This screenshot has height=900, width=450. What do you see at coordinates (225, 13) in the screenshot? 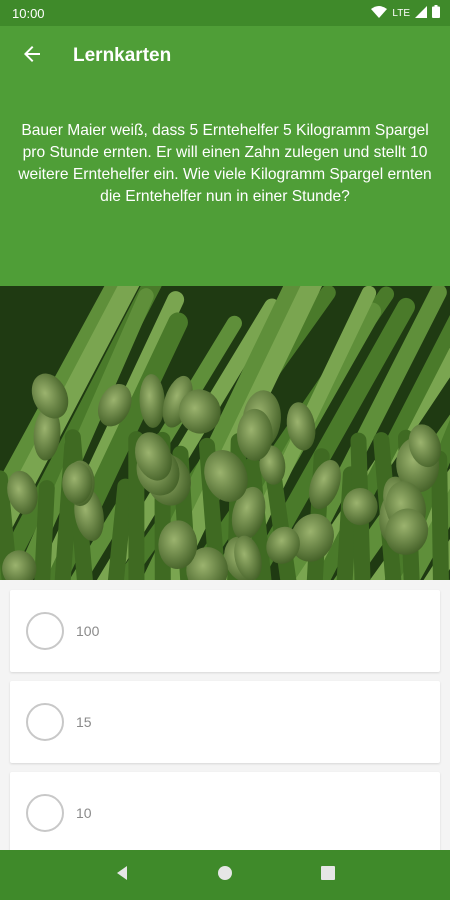
I see `status-bar: 10:00 LTE` at bounding box center [225, 13].